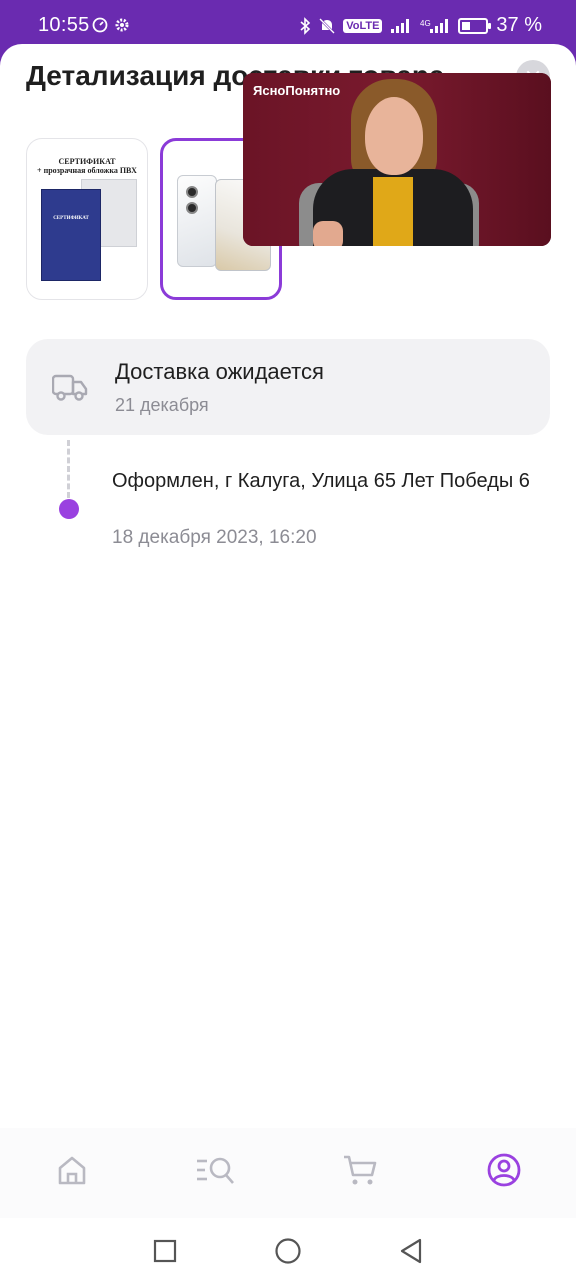 This screenshot has height=1280, width=576. What do you see at coordinates (70, 387) in the screenshot?
I see `truck-icon` at bounding box center [70, 387].